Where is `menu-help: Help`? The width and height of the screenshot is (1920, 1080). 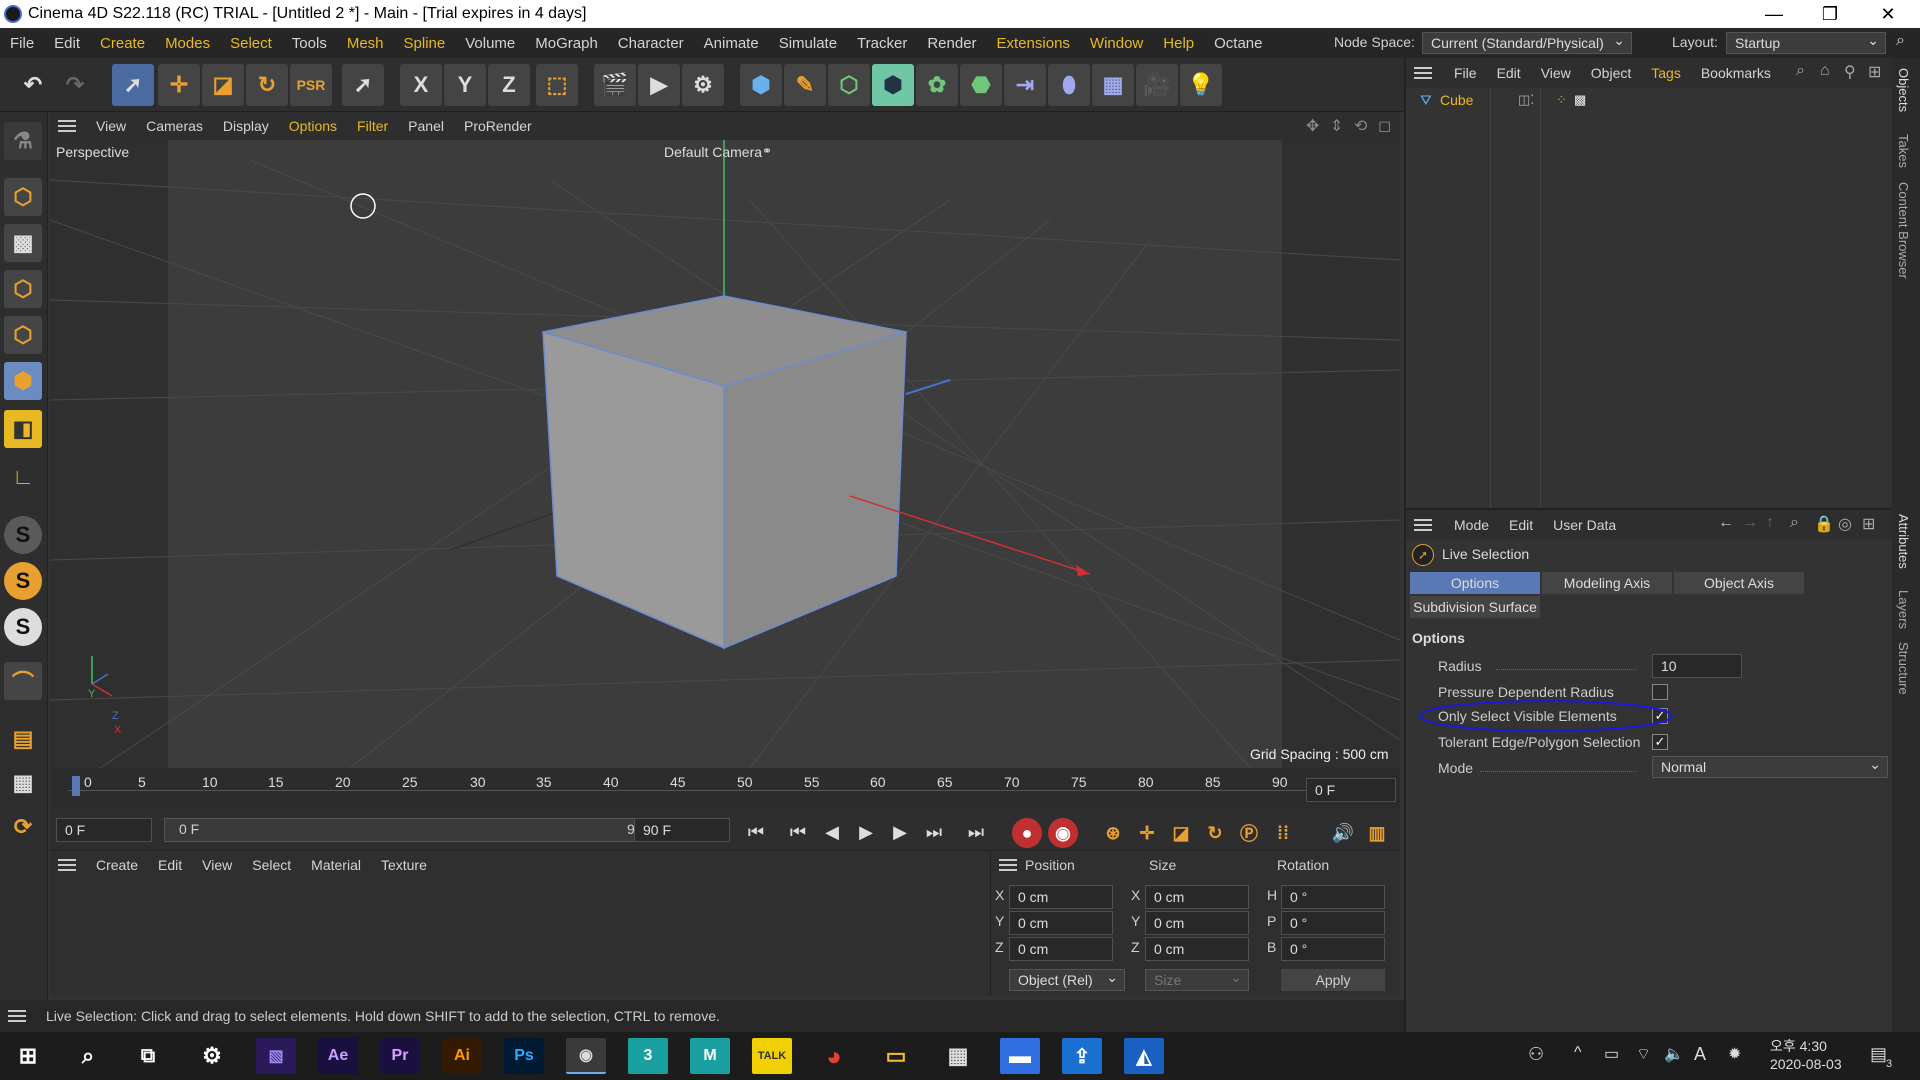 menu-help: Help is located at coordinates (1178, 43).